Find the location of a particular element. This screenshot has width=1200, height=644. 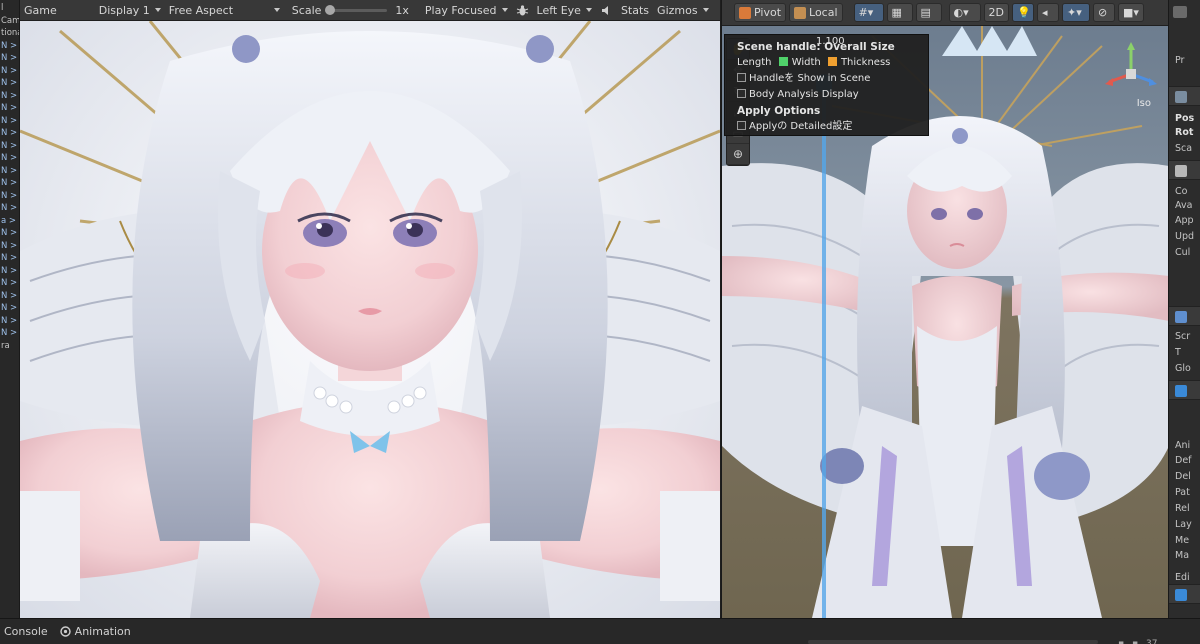

inspector-field-label: Pr is located at coordinates (1180, 60).